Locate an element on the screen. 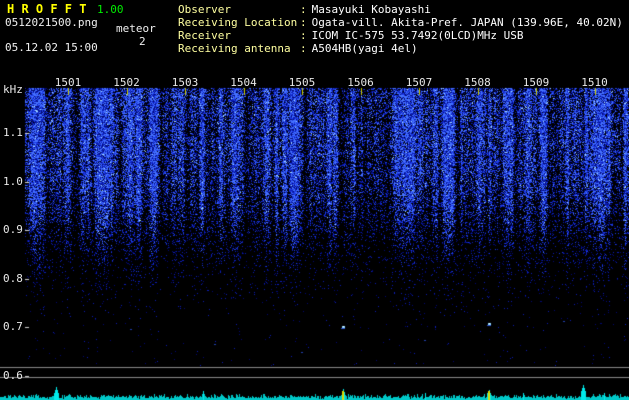 The height and width of the screenshot is (400, 629). info-label: Receiver is located at coordinates (204, 35).